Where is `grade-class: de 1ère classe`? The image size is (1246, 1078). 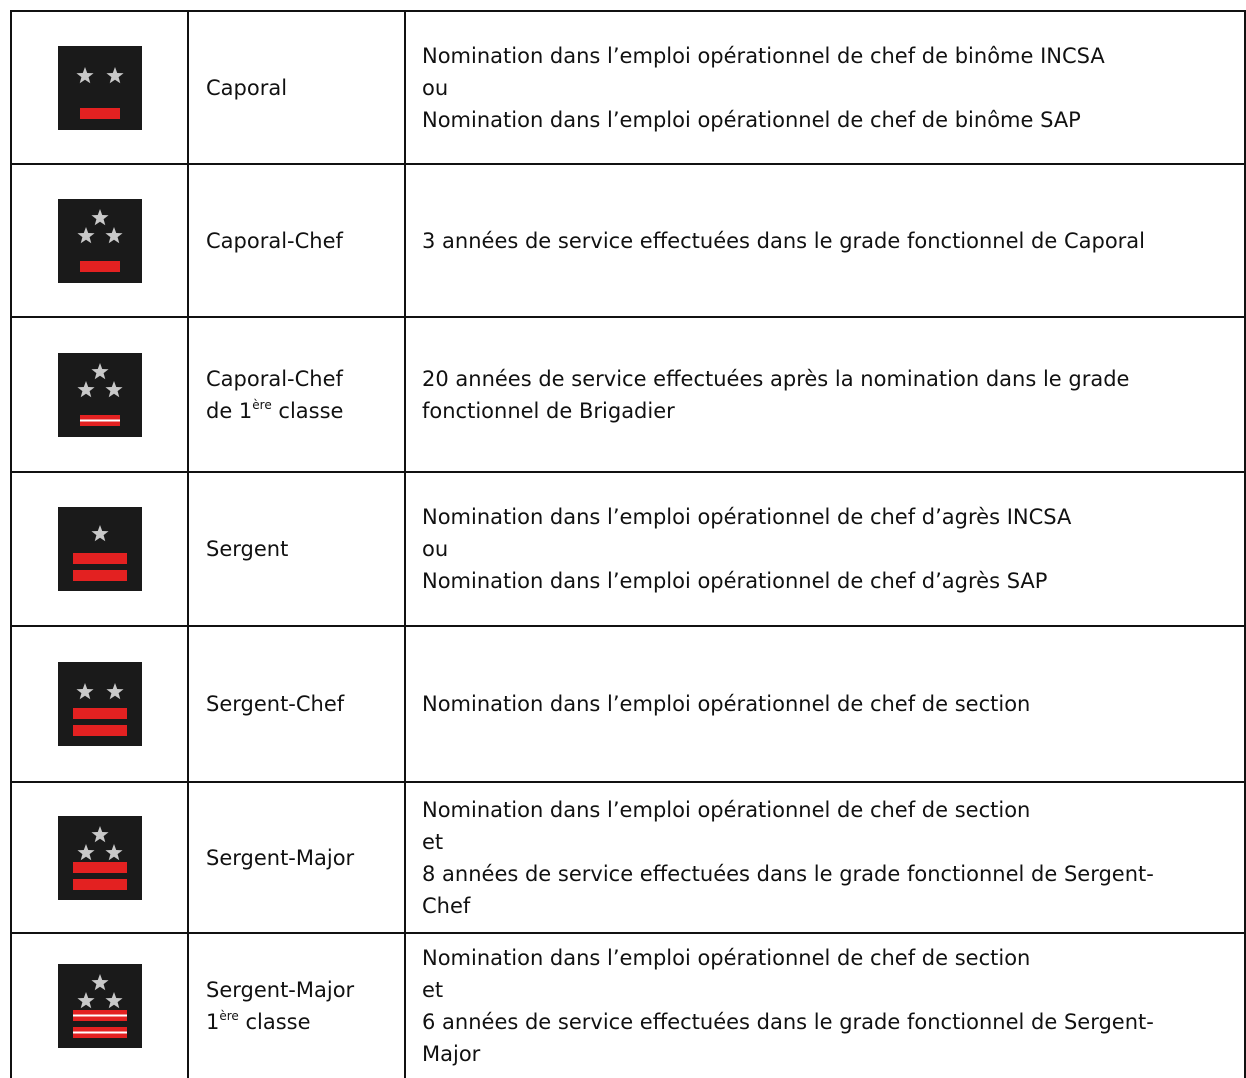 grade-class: de 1ère classe is located at coordinates (306, 411).